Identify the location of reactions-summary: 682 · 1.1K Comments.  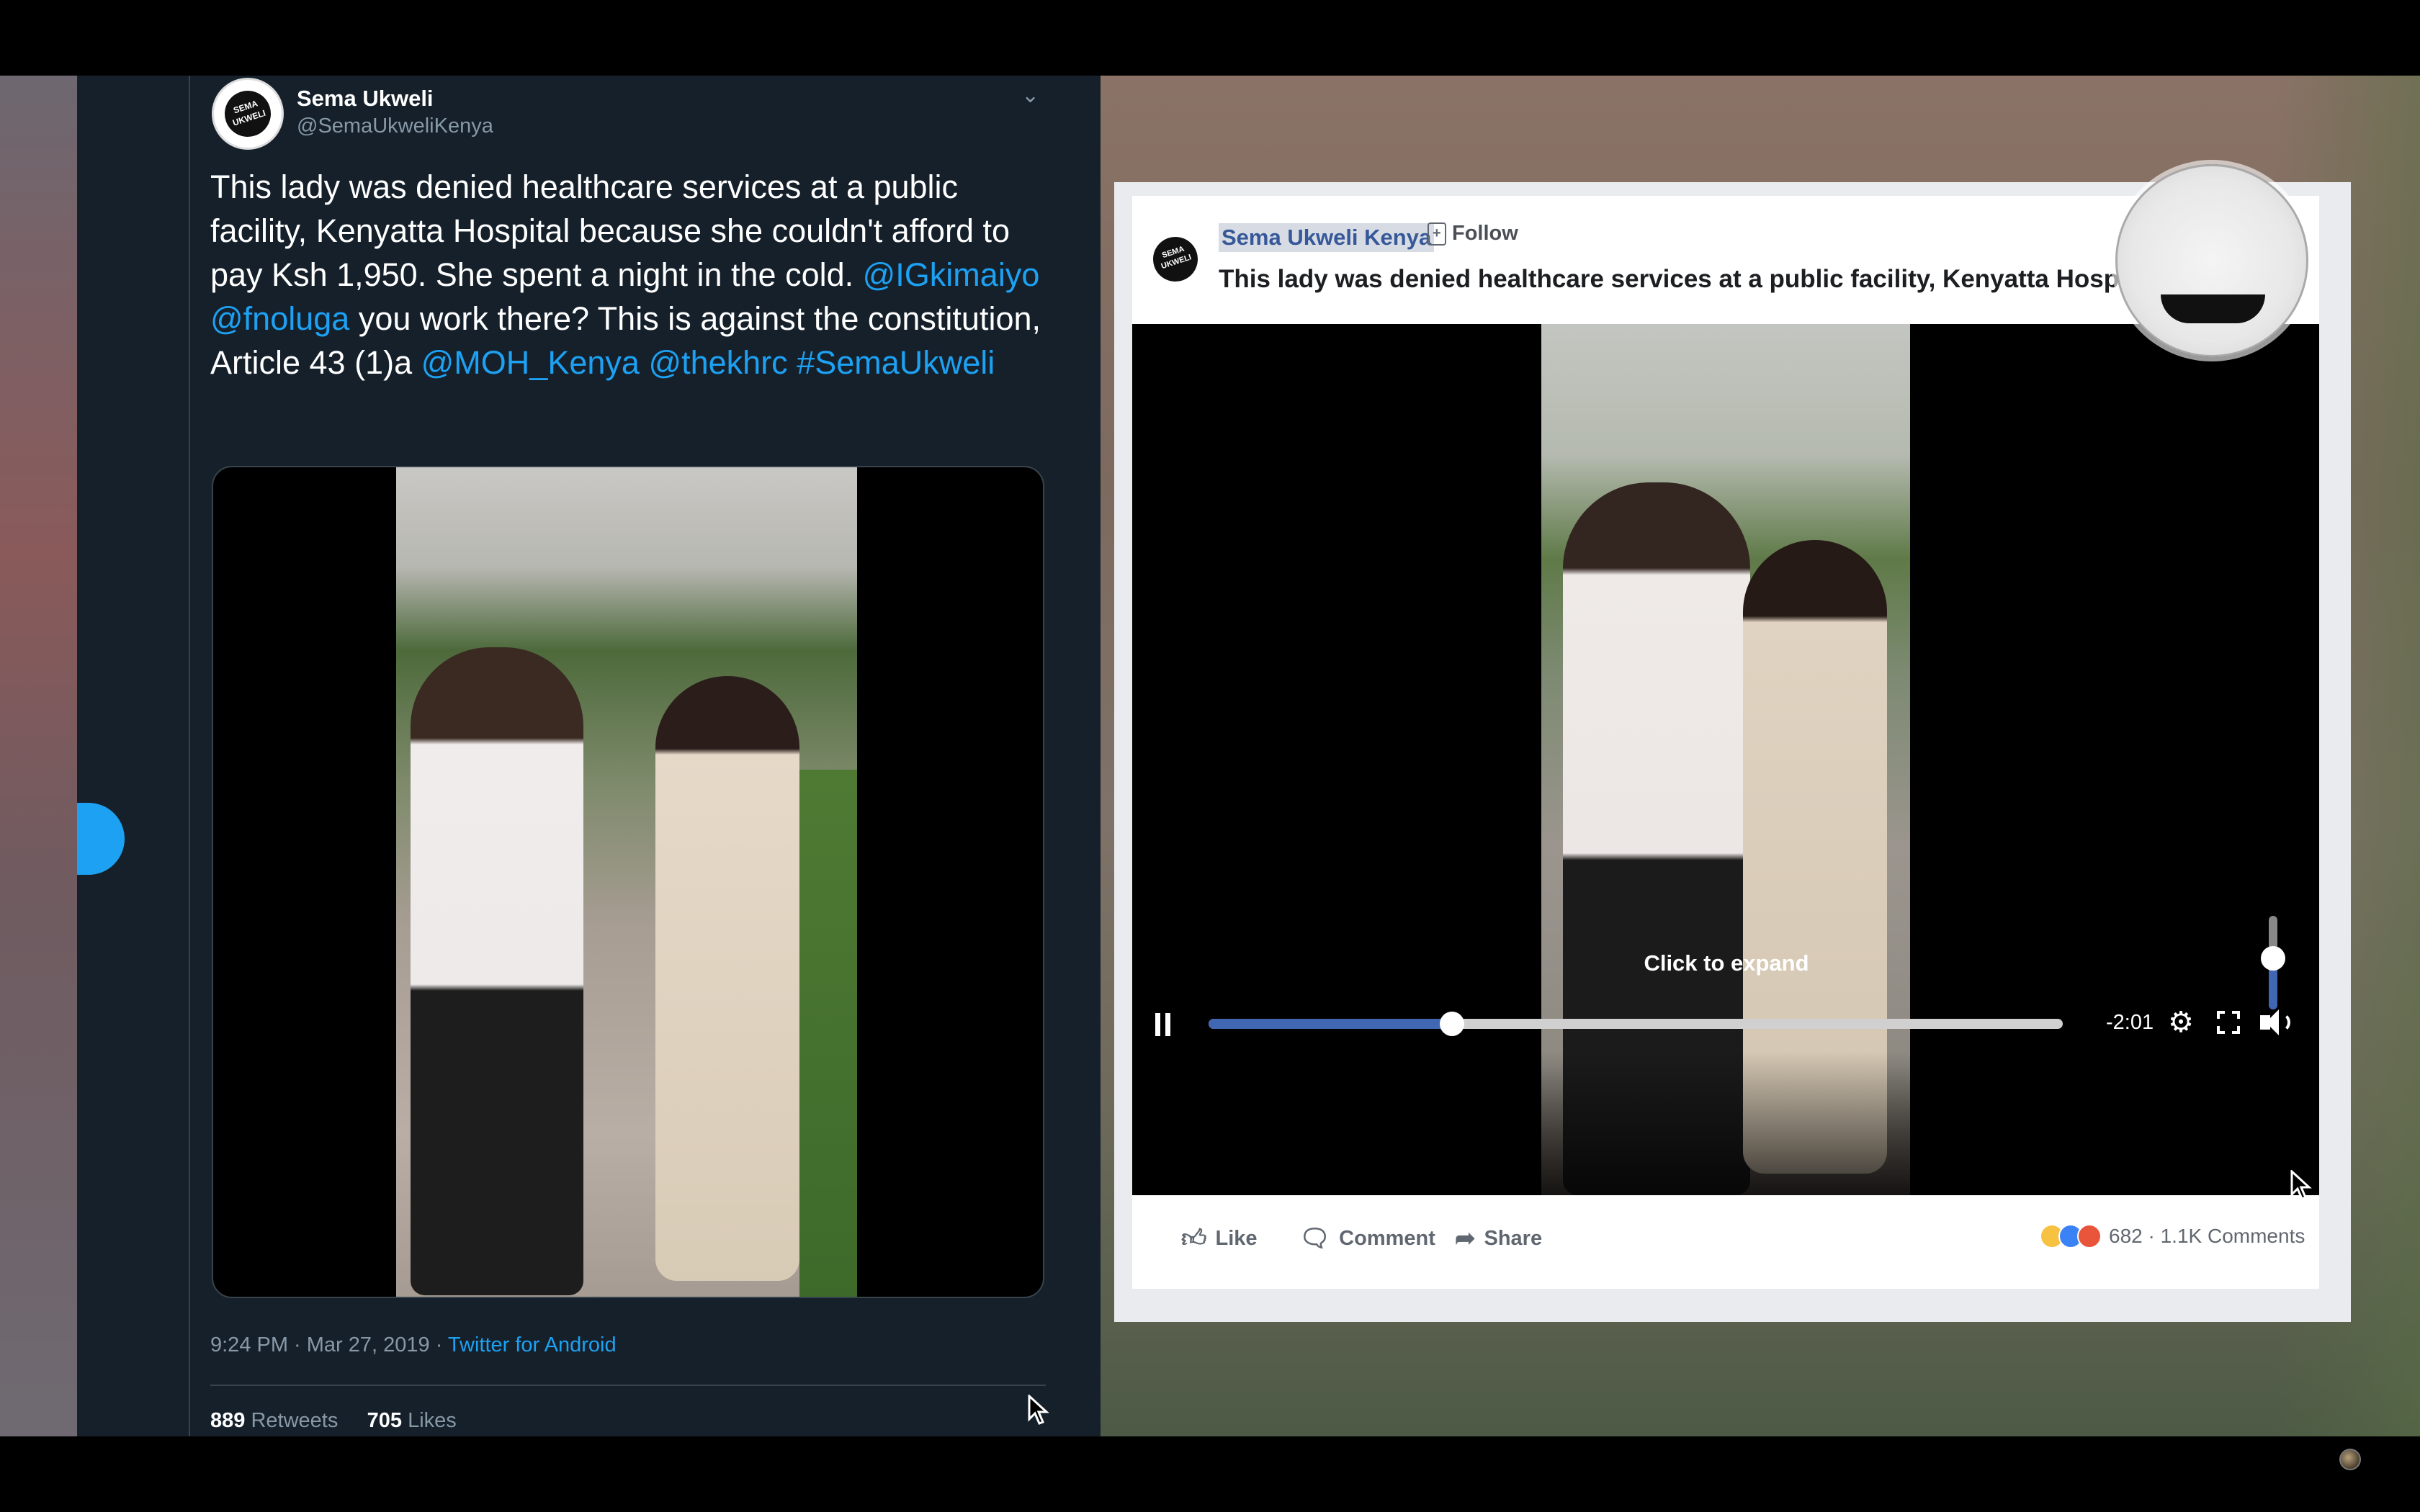
(2172, 1236).